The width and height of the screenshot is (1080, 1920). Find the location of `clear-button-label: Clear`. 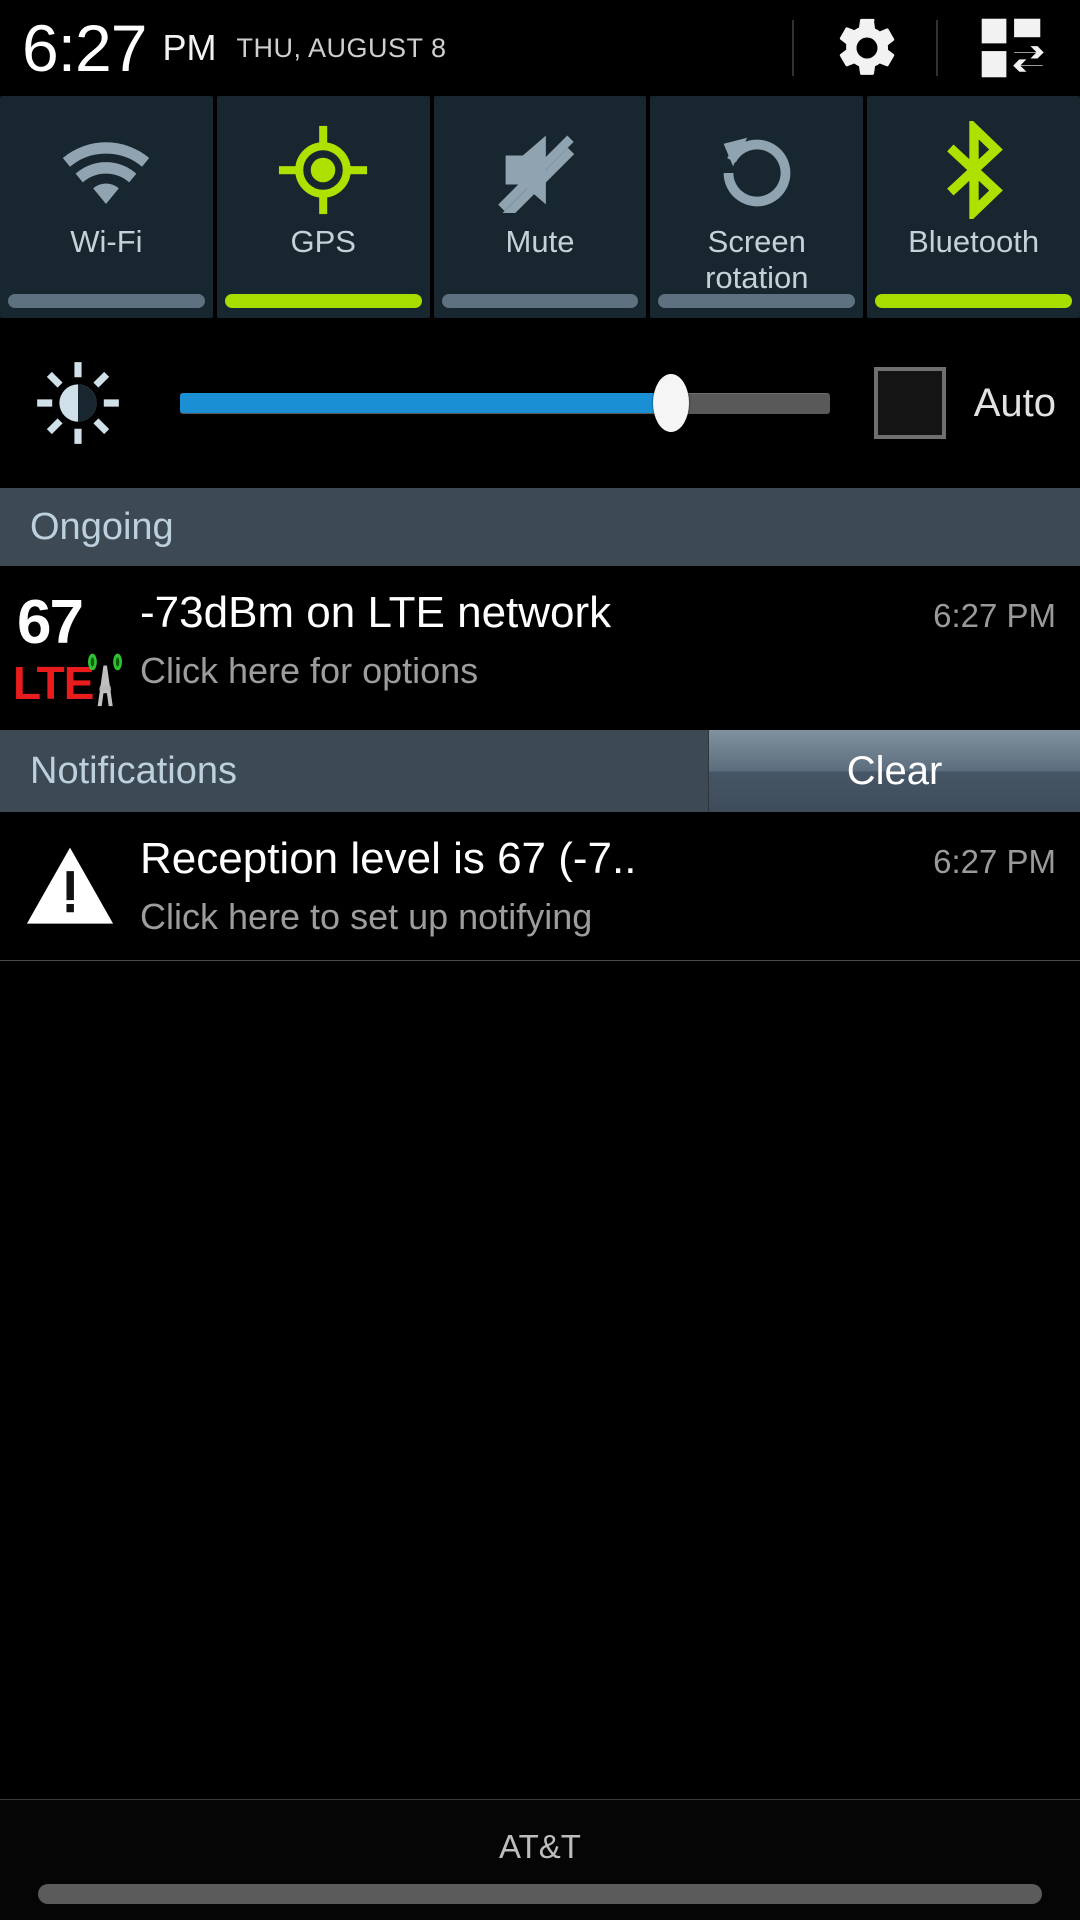

clear-button-label: Clear is located at coordinates (894, 770).